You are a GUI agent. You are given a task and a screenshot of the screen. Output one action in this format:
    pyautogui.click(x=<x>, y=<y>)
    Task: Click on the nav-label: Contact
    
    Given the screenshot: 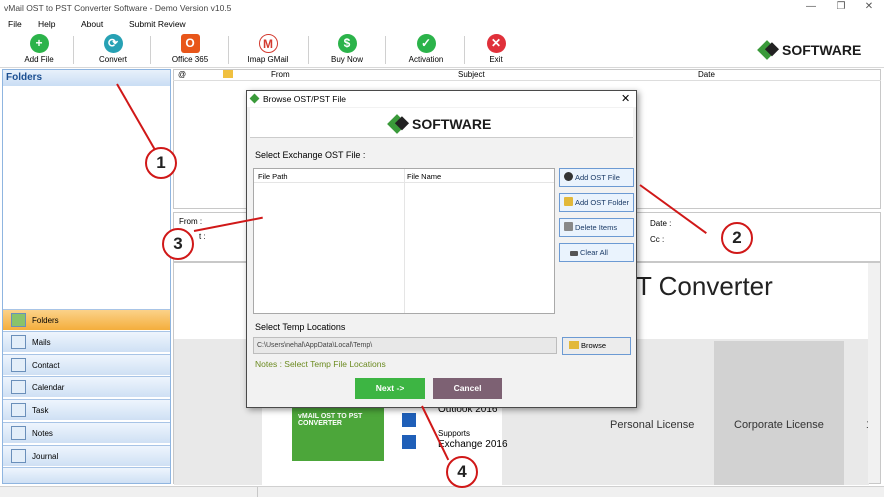 What is the action you would take?
    pyautogui.click(x=46, y=365)
    